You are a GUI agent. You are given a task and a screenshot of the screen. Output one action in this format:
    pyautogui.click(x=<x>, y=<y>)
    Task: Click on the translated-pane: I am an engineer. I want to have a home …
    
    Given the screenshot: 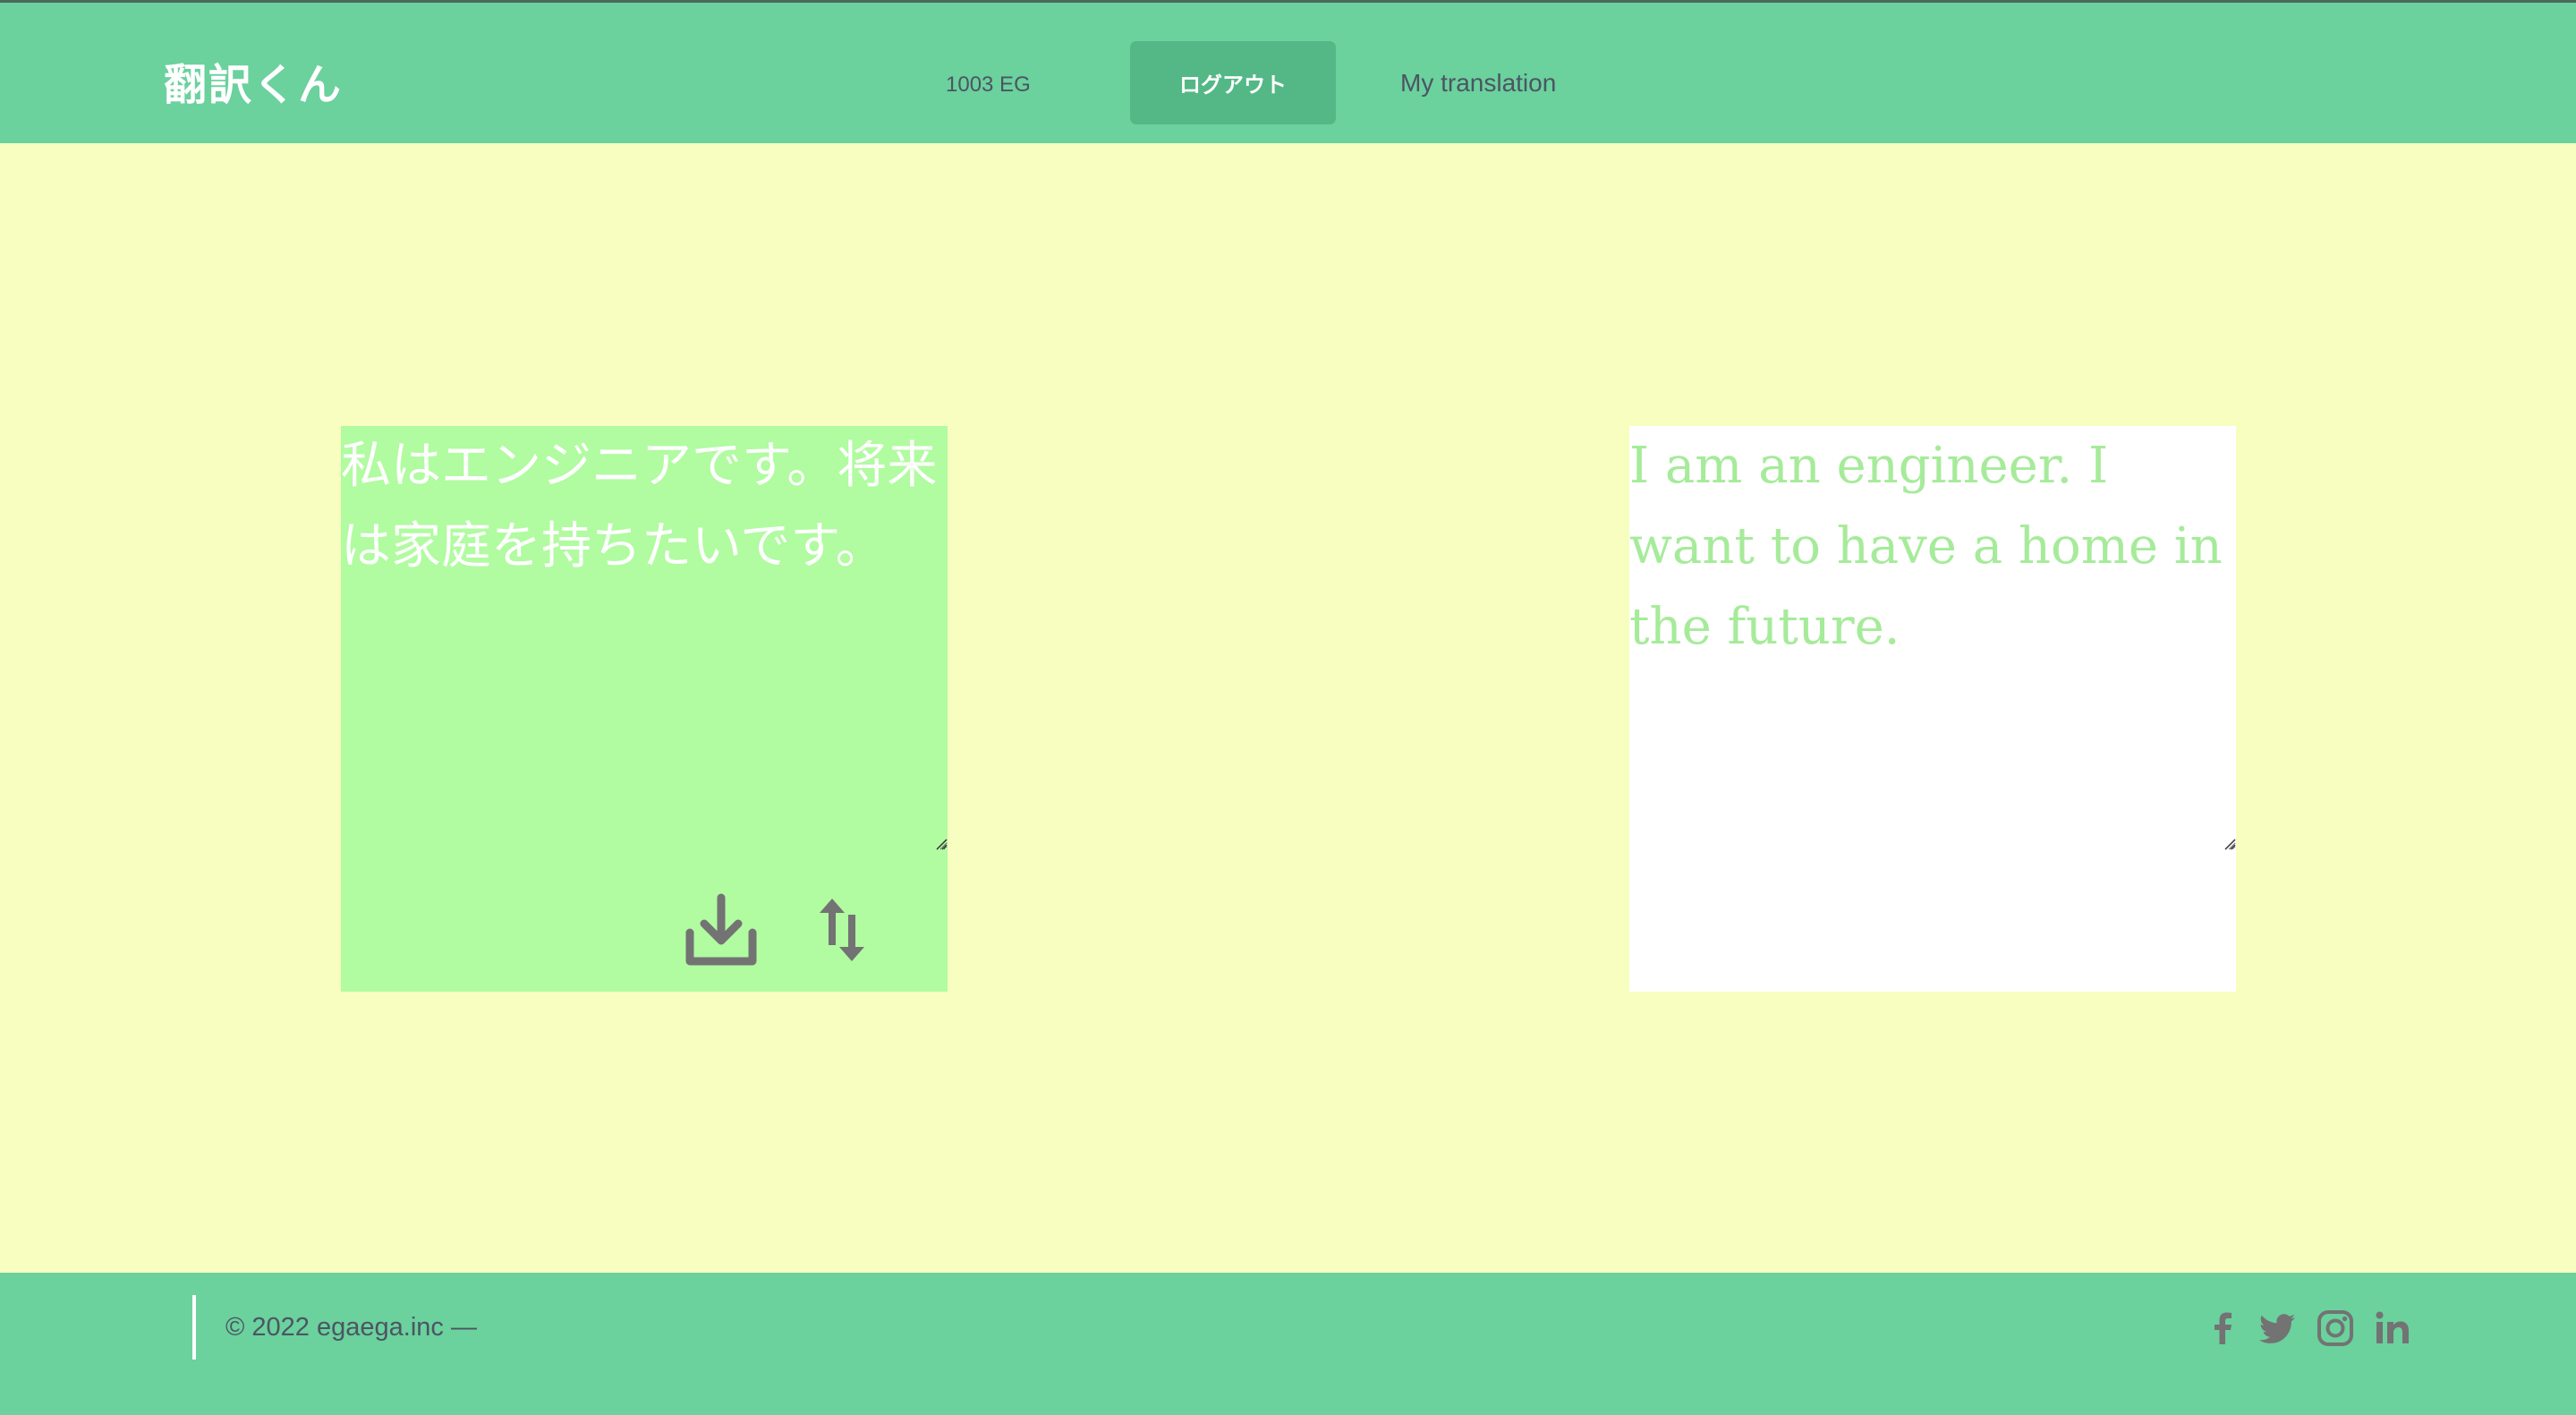 What is the action you would take?
    pyautogui.click(x=1932, y=709)
    